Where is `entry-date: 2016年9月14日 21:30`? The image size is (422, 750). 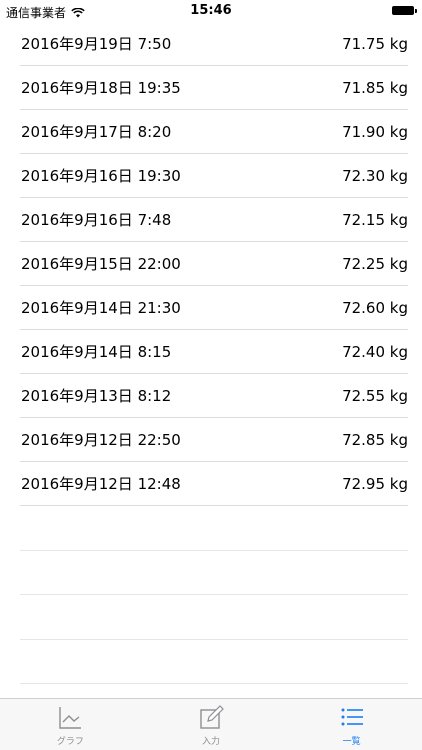 entry-date: 2016年9月14日 21:30 is located at coordinates (101, 308).